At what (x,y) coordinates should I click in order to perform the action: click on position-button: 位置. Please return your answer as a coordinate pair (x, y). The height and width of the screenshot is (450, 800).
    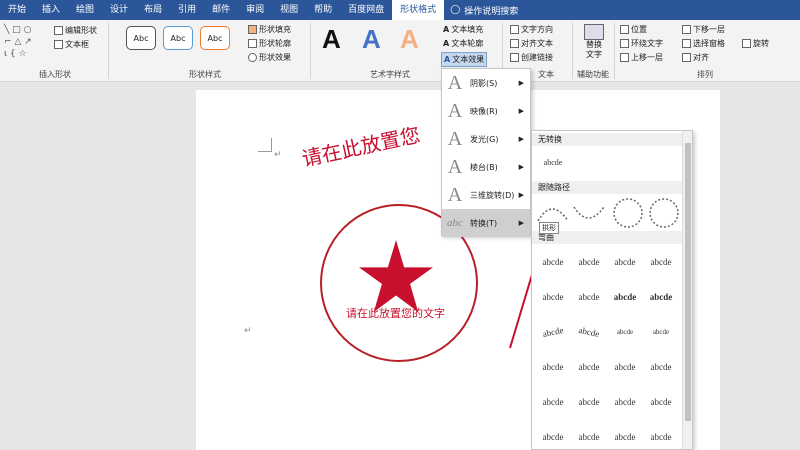
    Looking at the image, I should click on (633, 29).